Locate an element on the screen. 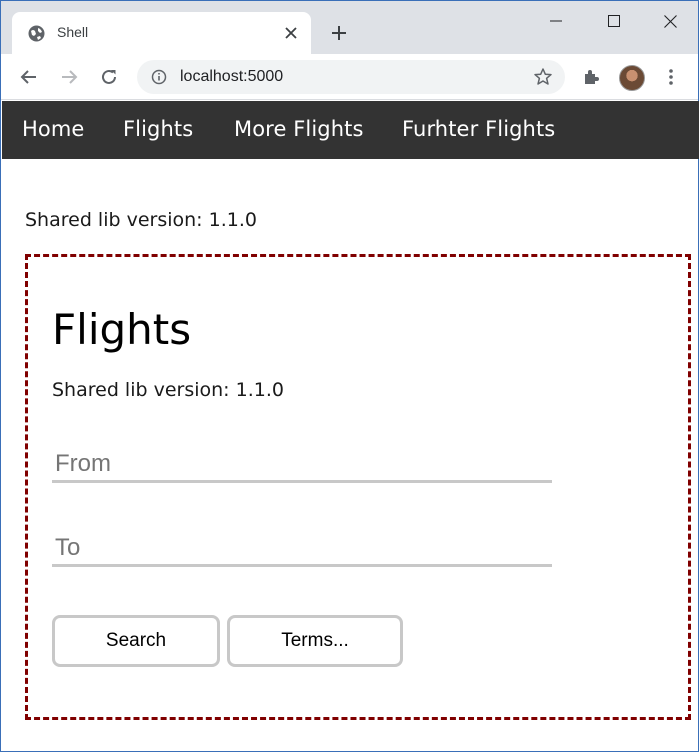  forward-icon is located at coordinates (69, 77).